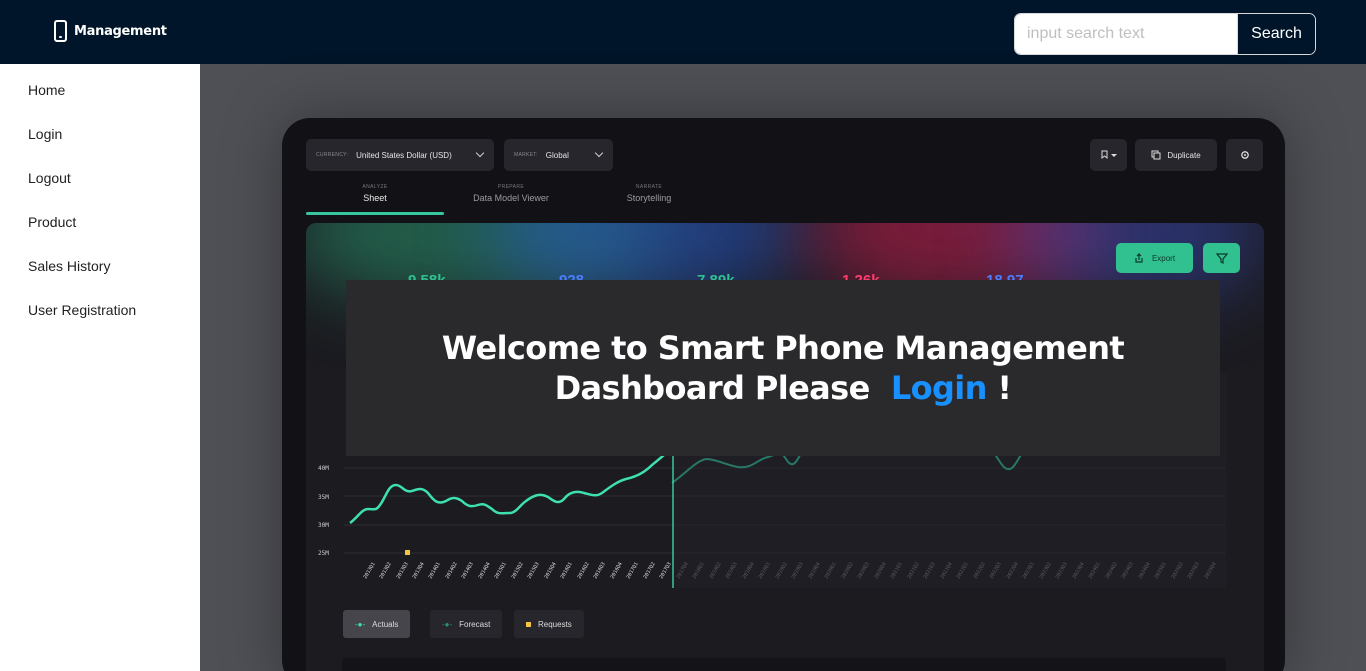 This screenshot has width=1366, height=671. Describe the element at coordinates (649, 198) in the screenshot. I see `tab-label: Storytelling` at that location.